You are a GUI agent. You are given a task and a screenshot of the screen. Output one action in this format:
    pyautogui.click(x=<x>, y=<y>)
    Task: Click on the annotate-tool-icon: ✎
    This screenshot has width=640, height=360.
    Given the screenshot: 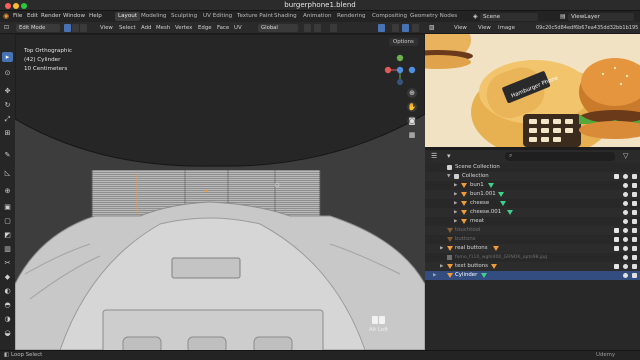 What is the action you would take?
    pyautogui.click(x=7, y=155)
    